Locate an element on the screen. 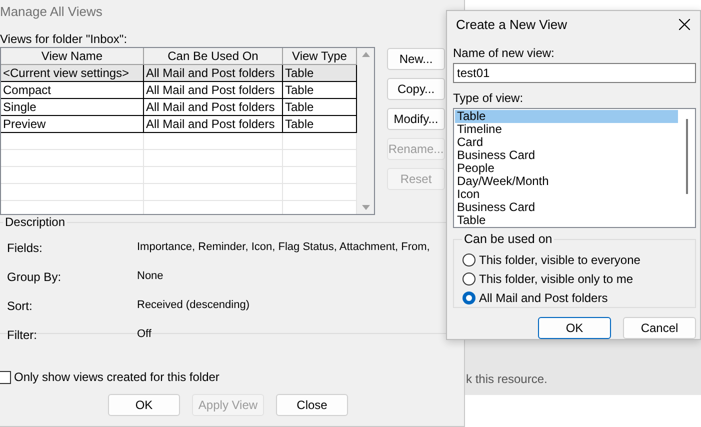  radio-label: This folder, visible only to me is located at coordinates (556, 279).